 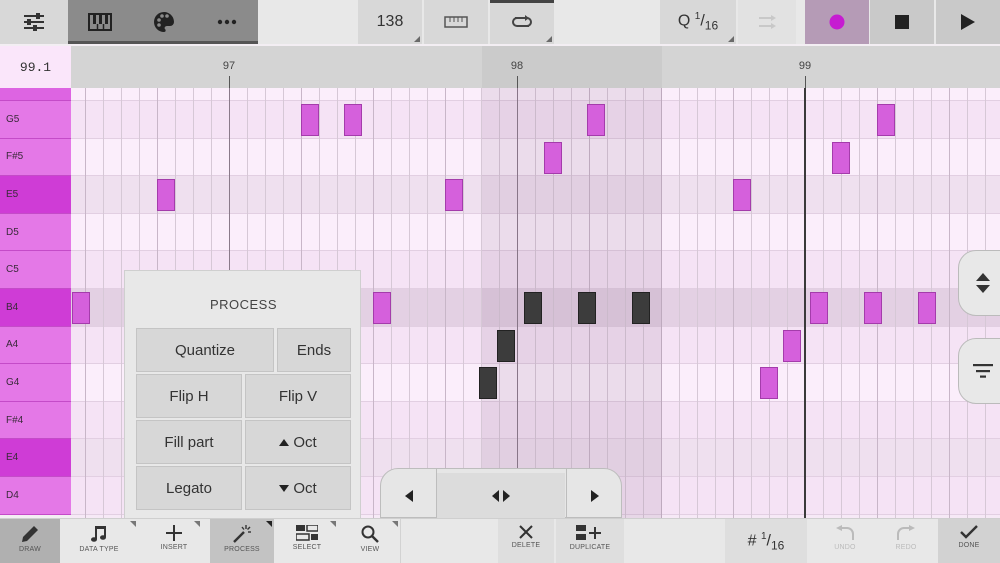 What do you see at coordinates (805, 303) in the screenshot?
I see `playhead` at bounding box center [805, 303].